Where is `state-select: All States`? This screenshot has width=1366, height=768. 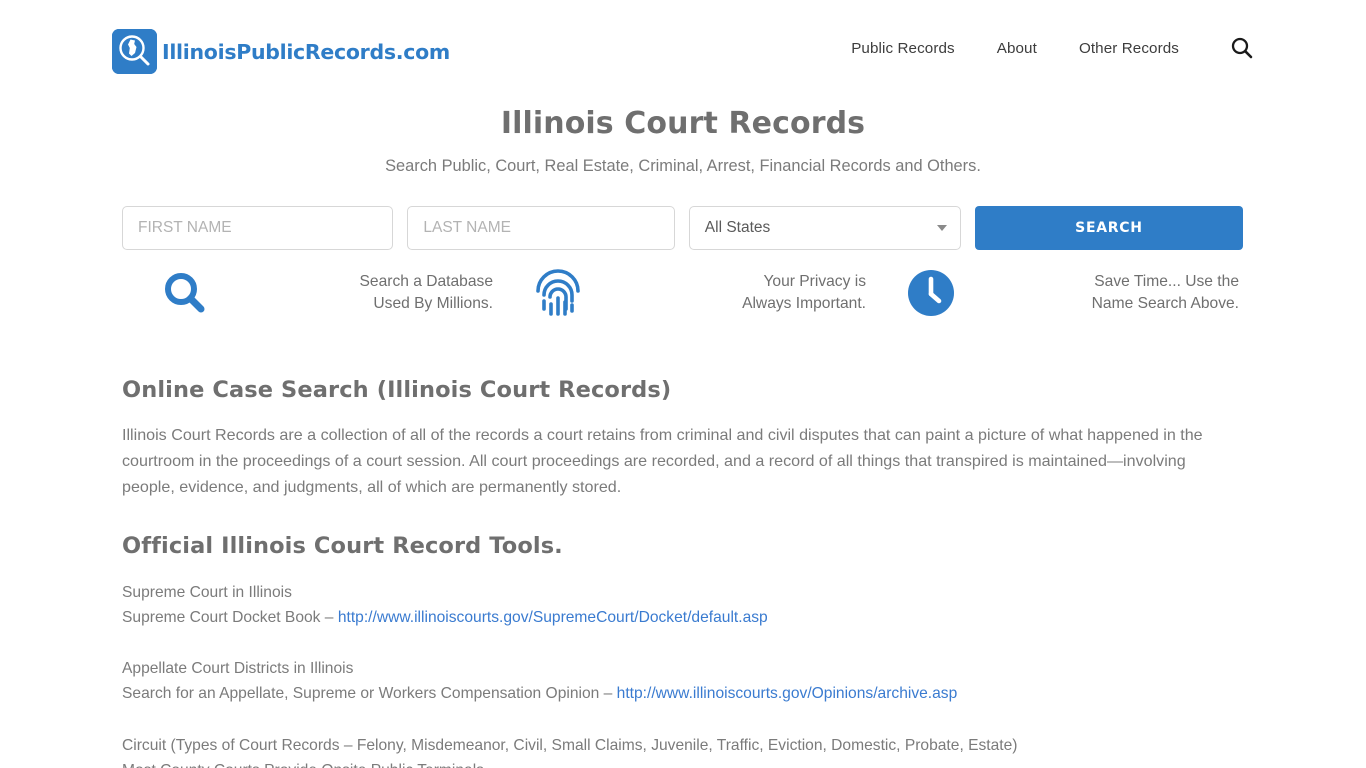 state-select: All States is located at coordinates (824, 228).